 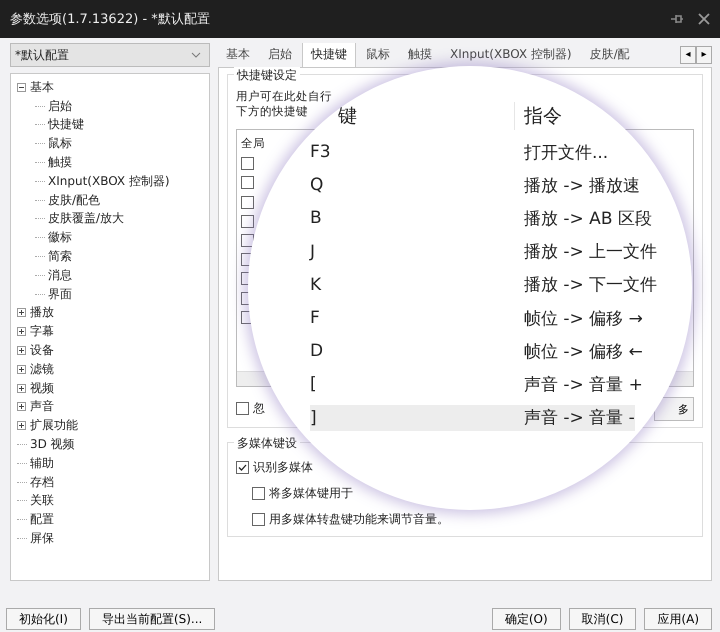 I want to click on hotkey-row: Q 播放 -> 播放速, so click(x=475, y=185).